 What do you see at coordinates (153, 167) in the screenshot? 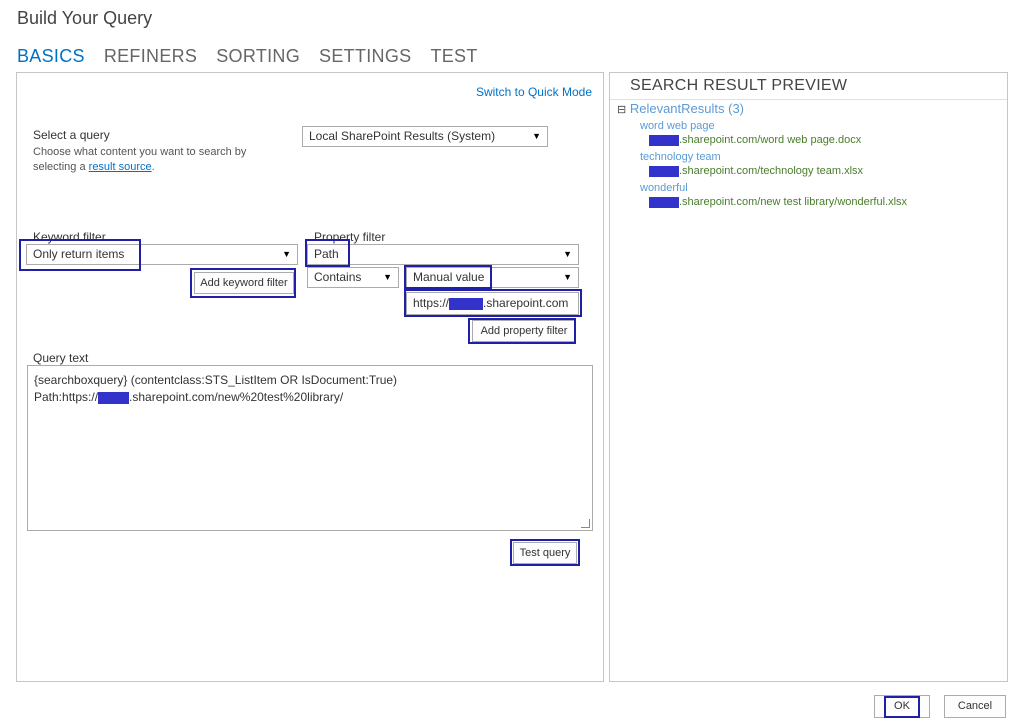
I see `help-period: .` at bounding box center [153, 167].